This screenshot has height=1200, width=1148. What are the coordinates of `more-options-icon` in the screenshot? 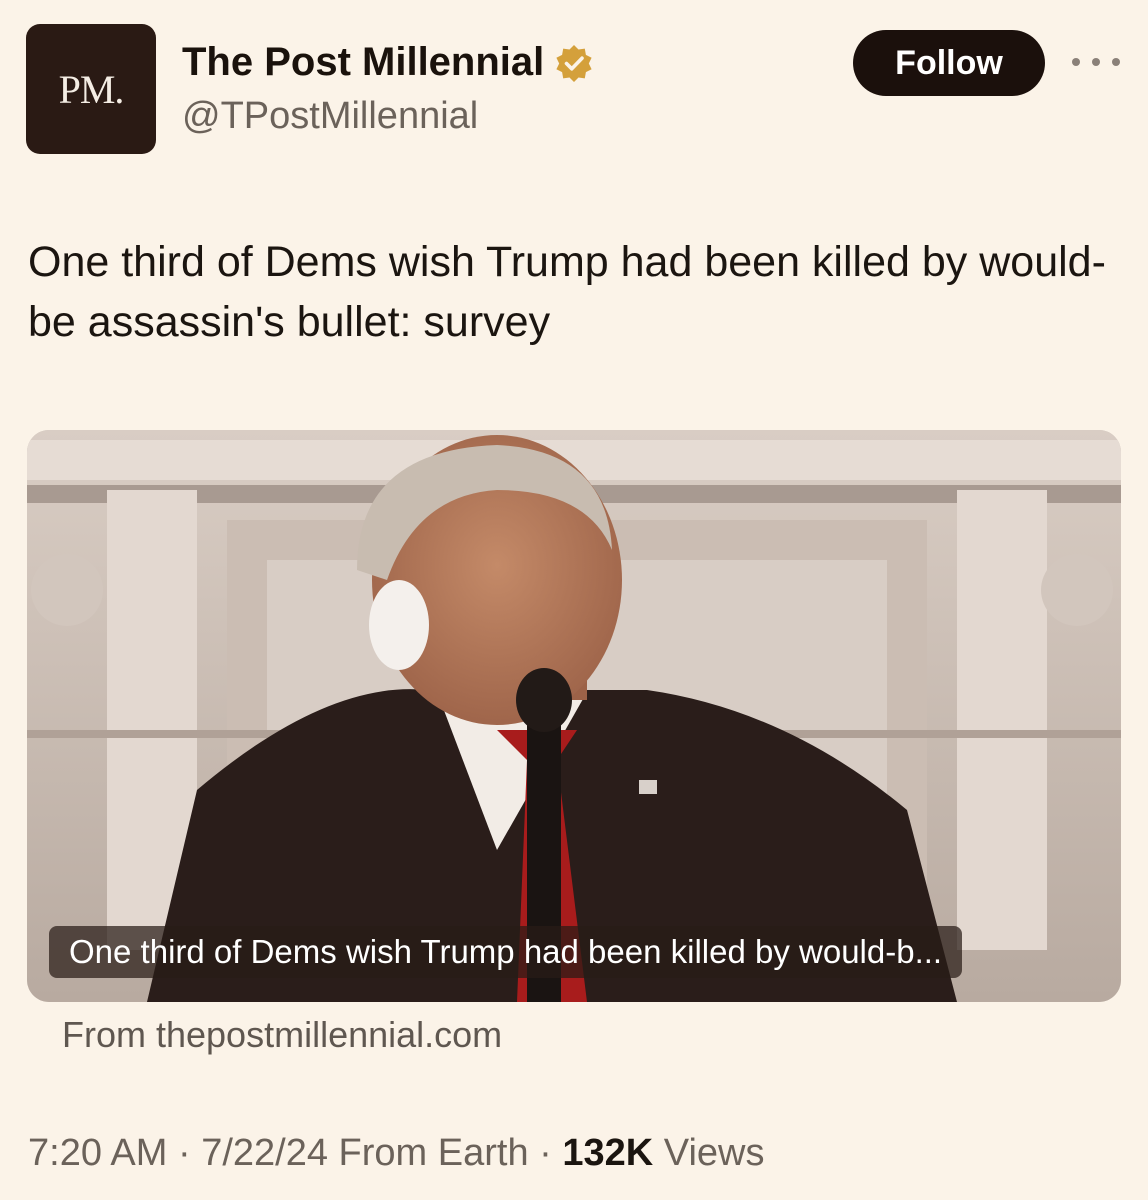 It's located at (1096, 62).